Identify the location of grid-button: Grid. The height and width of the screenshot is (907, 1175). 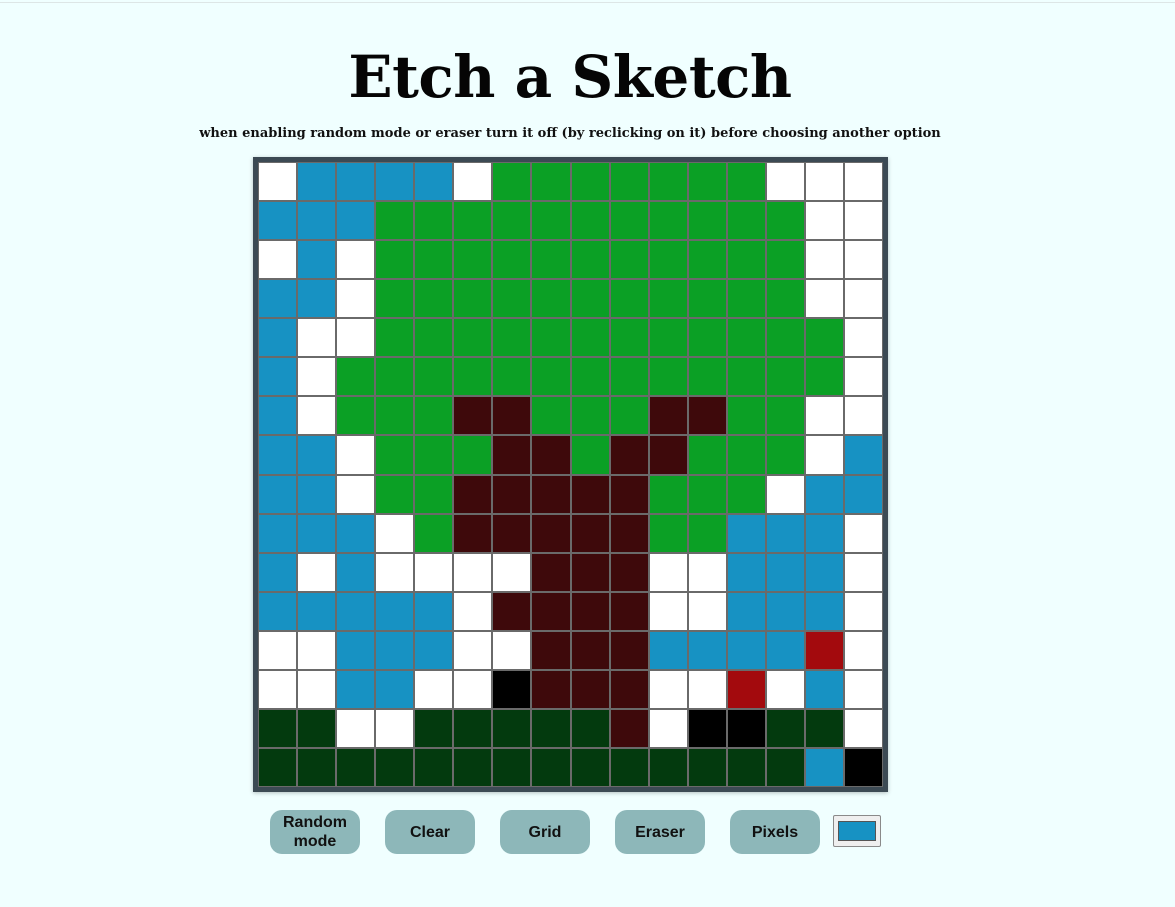
(545, 832).